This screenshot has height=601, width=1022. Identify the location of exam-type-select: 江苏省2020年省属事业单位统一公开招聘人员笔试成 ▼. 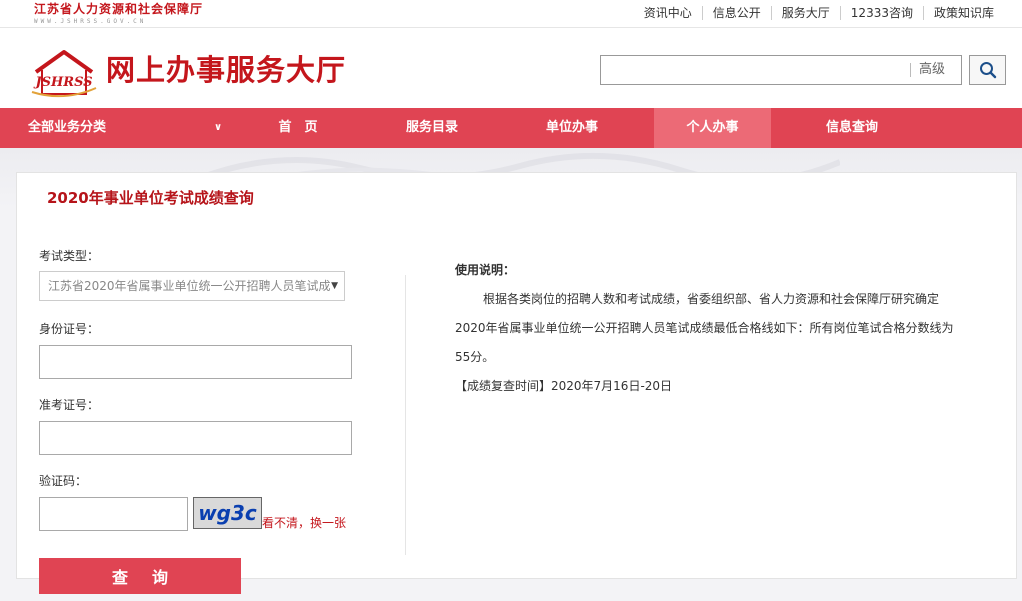
(192, 286).